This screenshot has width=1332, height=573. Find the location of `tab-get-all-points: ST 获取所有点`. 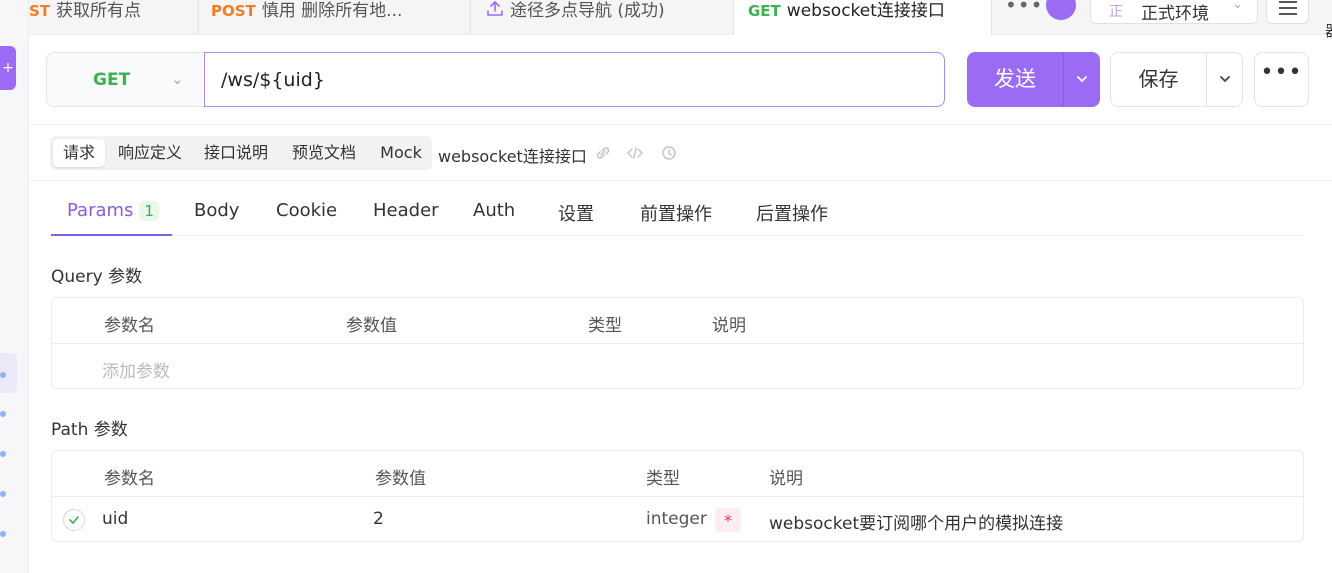

tab-get-all-points: ST 获取所有点 is located at coordinates (114, 17).